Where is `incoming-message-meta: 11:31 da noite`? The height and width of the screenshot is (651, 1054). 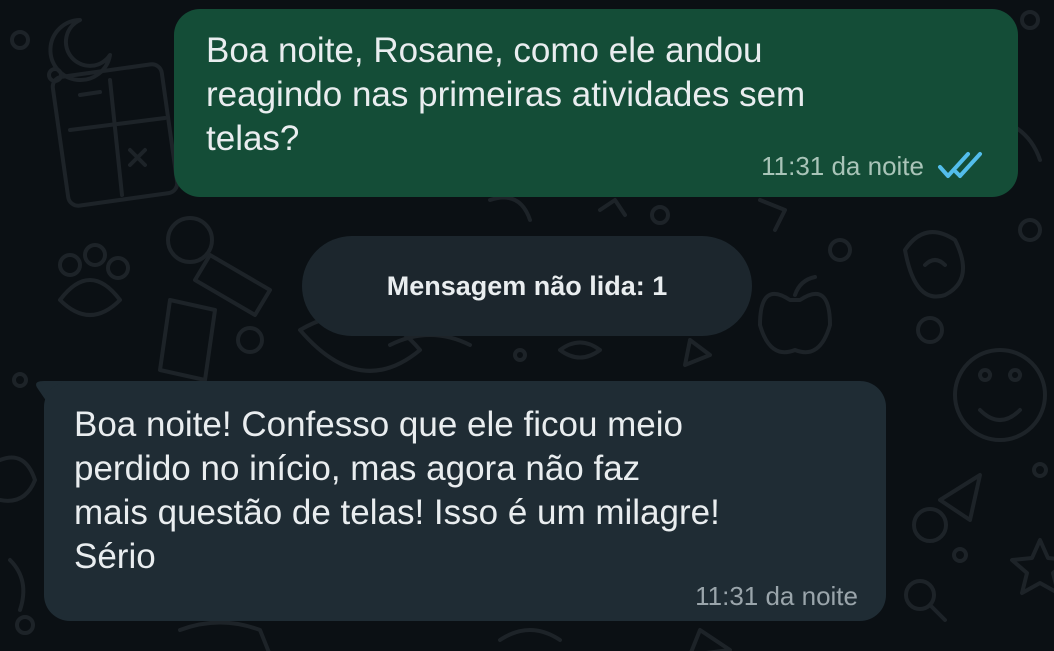
incoming-message-meta: 11:31 da noite is located at coordinates (776, 596).